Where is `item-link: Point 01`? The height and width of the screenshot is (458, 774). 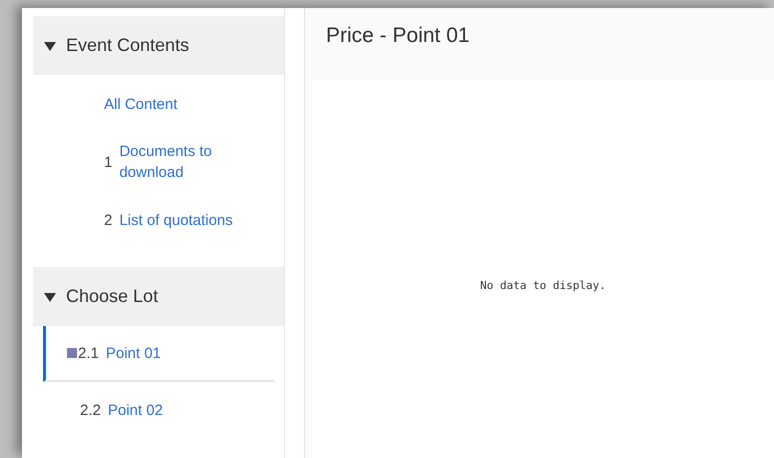
item-link: Point 01 is located at coordinates (133, 353).